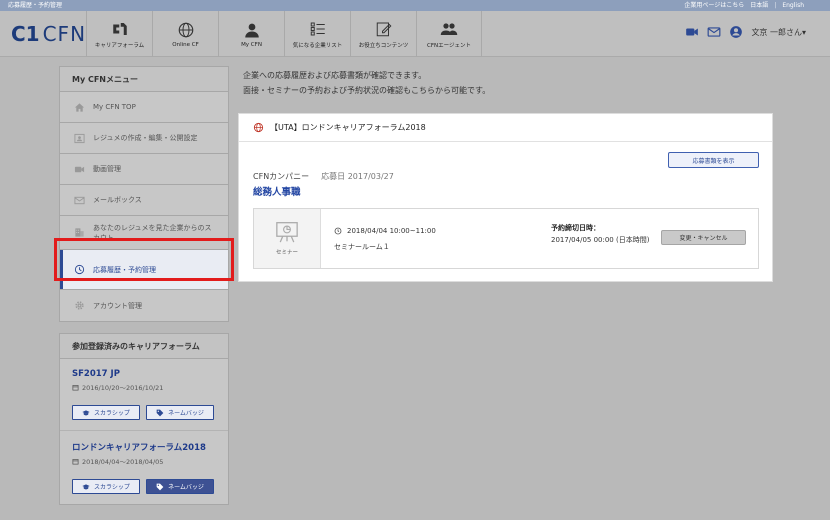 This screenshot has height=520, width=830. What do you see at coordinates (277, 191) in the screenshot?
I see `job-title: 総務人事職` at bounding box center [277, 191].